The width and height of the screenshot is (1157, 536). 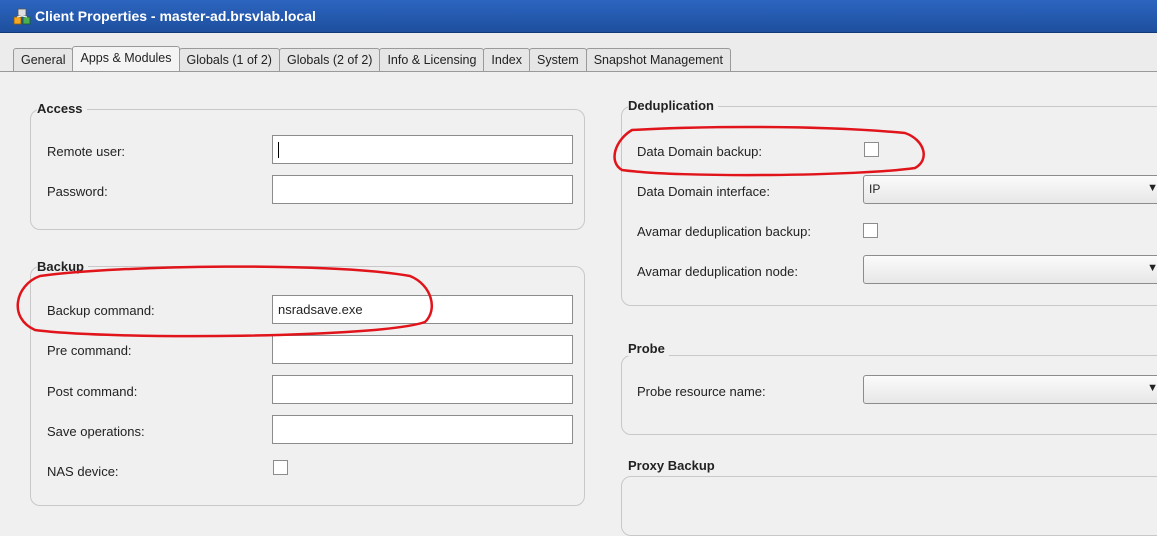 I want to click on nas-device-checkbox, so click(x=280, y=467).